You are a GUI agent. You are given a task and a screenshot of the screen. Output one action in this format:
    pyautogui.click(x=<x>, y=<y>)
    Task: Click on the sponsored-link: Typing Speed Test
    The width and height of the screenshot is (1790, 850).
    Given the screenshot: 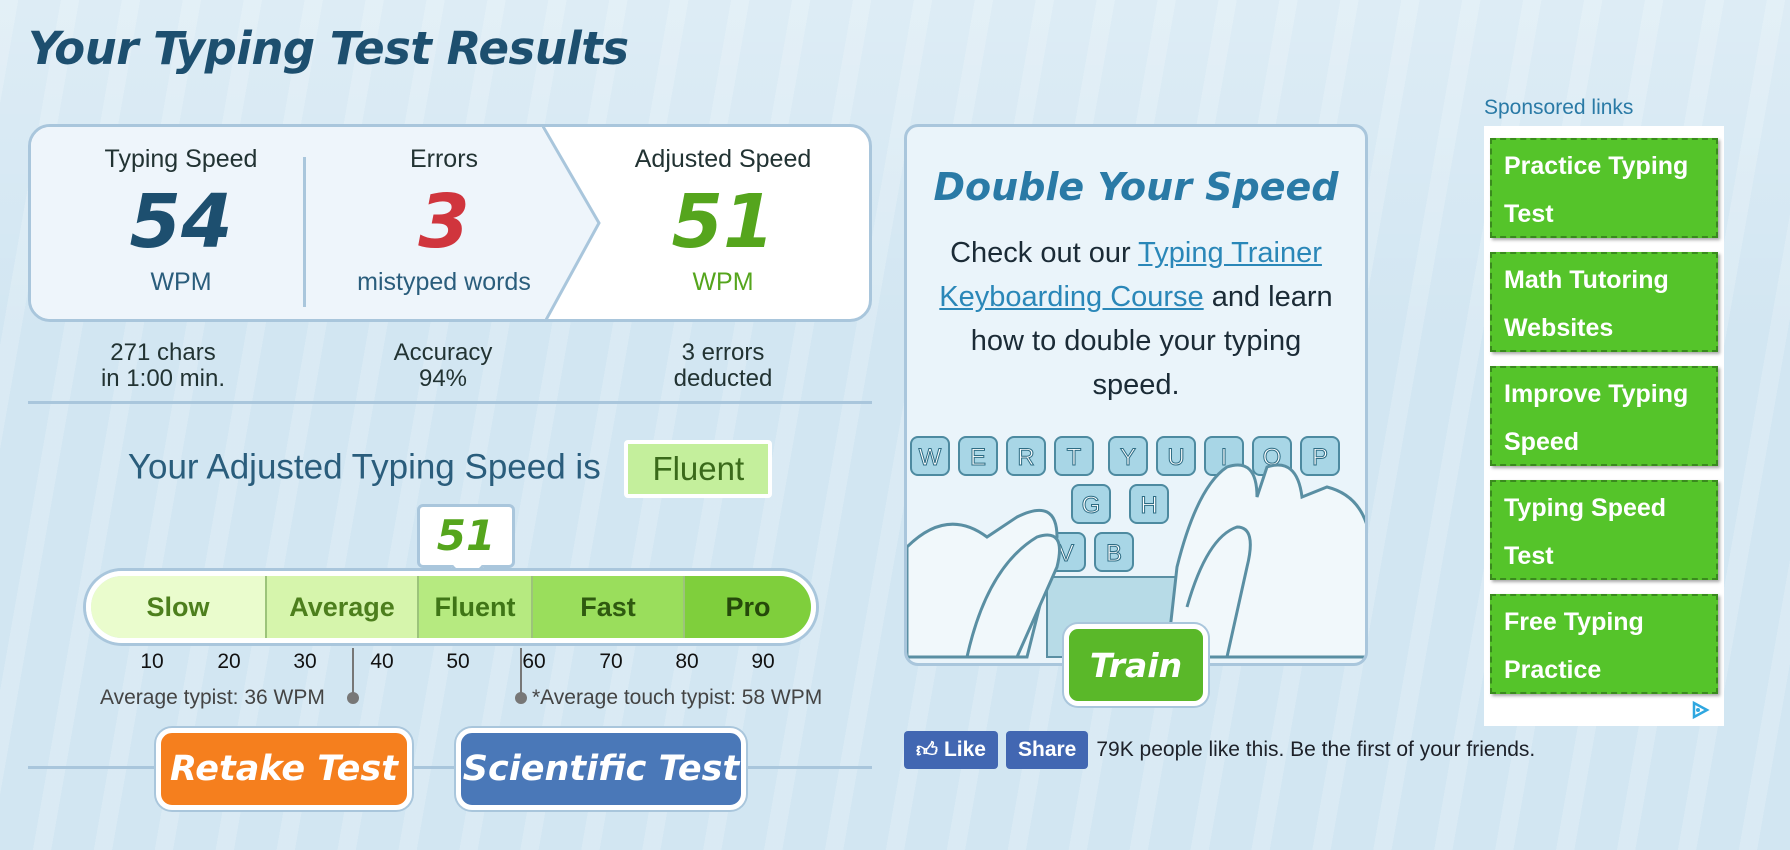 What is the action you would take?
    pyautogui.click(x=1604, y=530)
    